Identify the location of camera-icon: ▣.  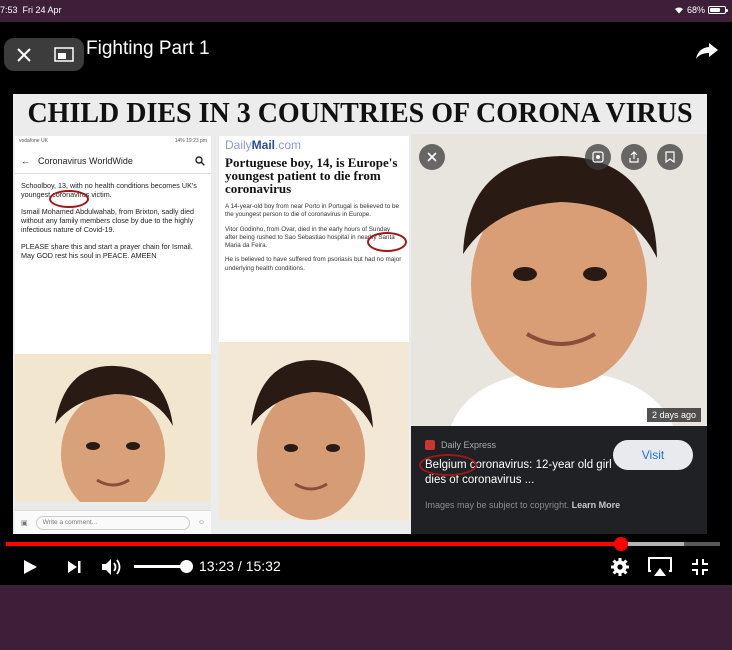
(24, 523).